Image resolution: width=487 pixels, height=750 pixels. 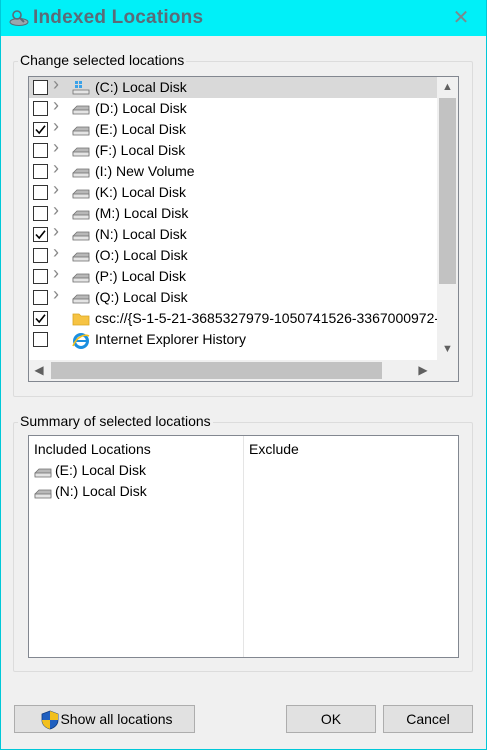 I want to click on folder-icon, so click(x=81, y=319).